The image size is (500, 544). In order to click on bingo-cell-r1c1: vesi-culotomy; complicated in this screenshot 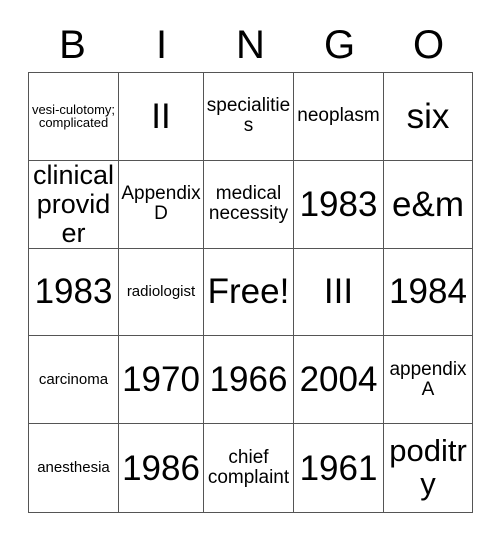, I will do `click(74, 117)`.